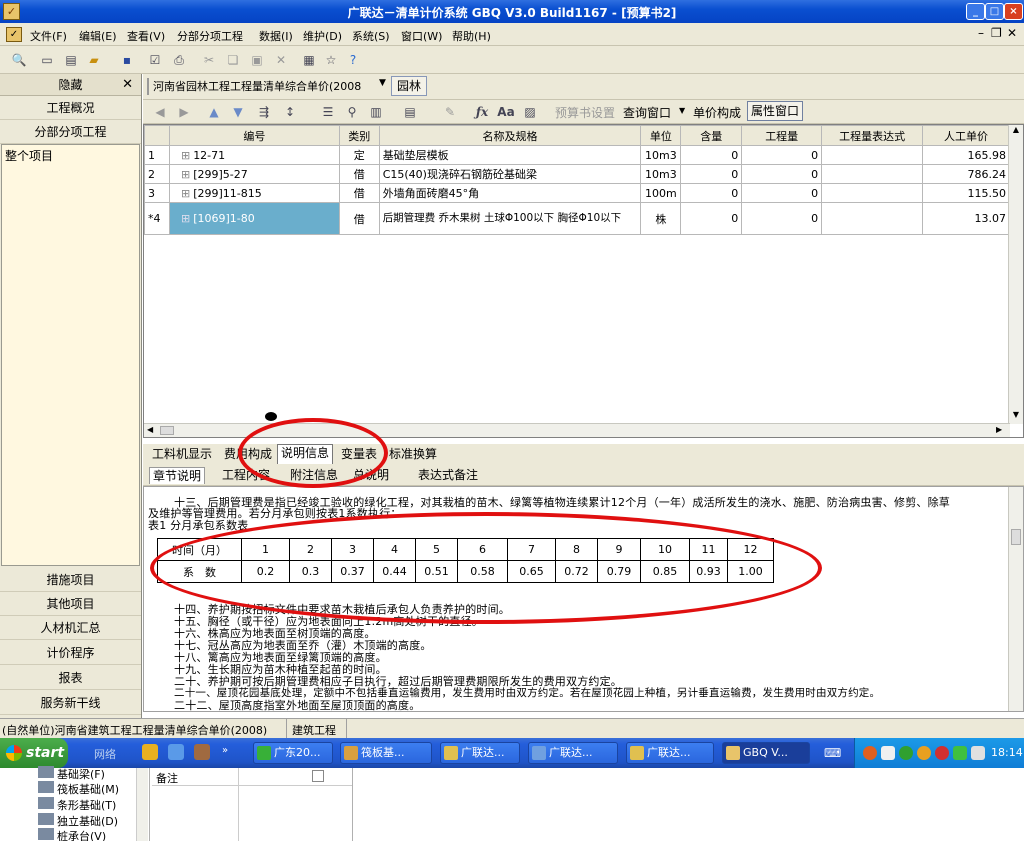 The height and width of the screenshot is (841, 1024). Describe the element at coordinates (70, 678) in the screenshot. I see `nav-reports: 报表` at that location.